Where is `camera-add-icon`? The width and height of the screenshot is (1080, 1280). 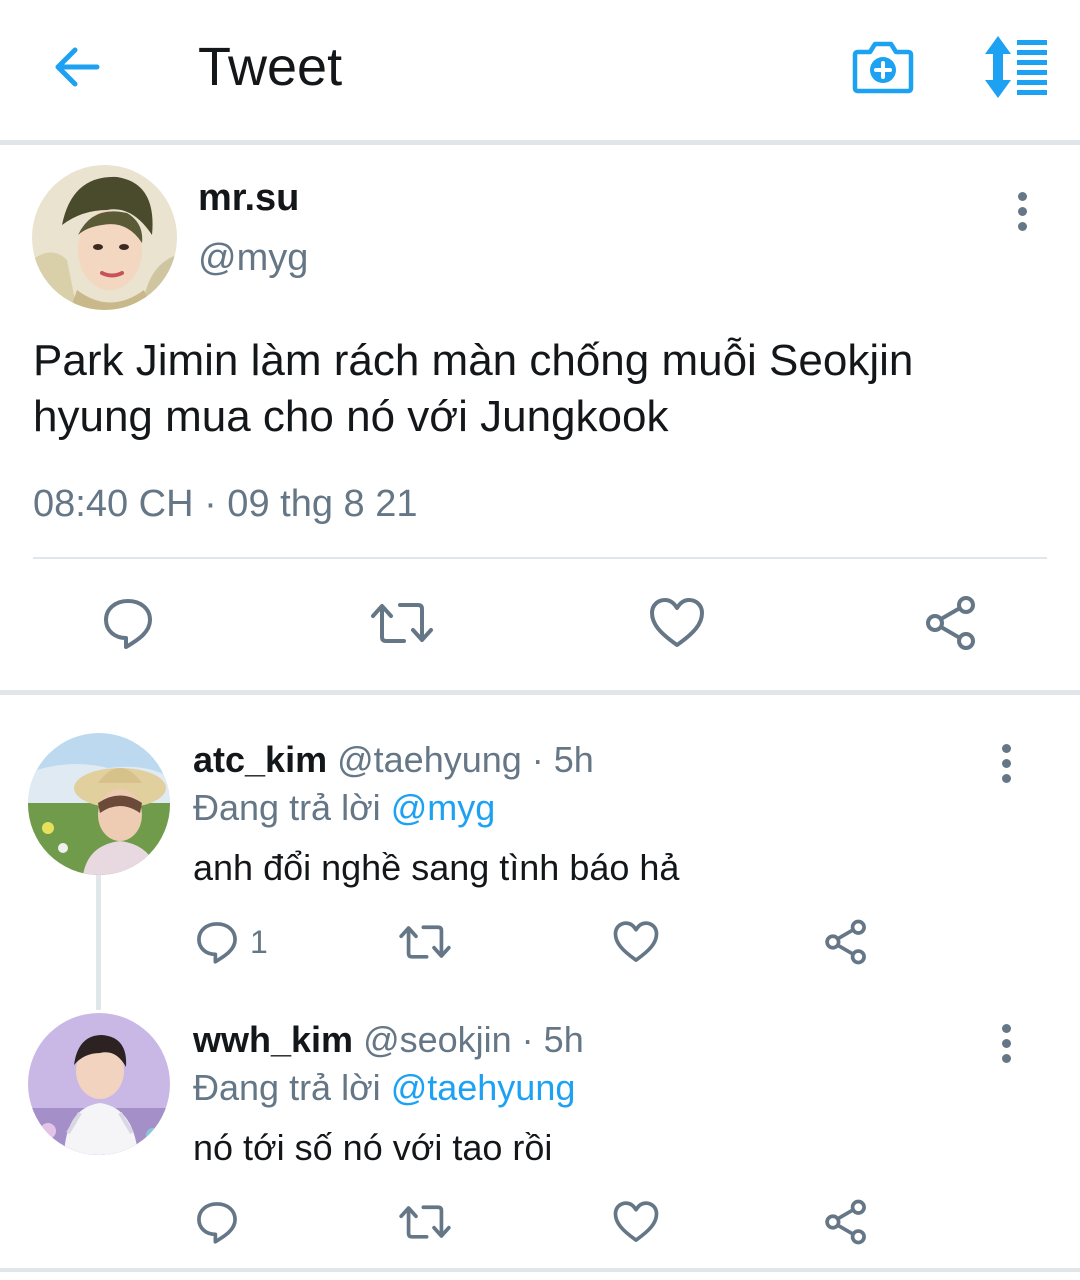
camera-add-icon is located at coordinates (883, 67).